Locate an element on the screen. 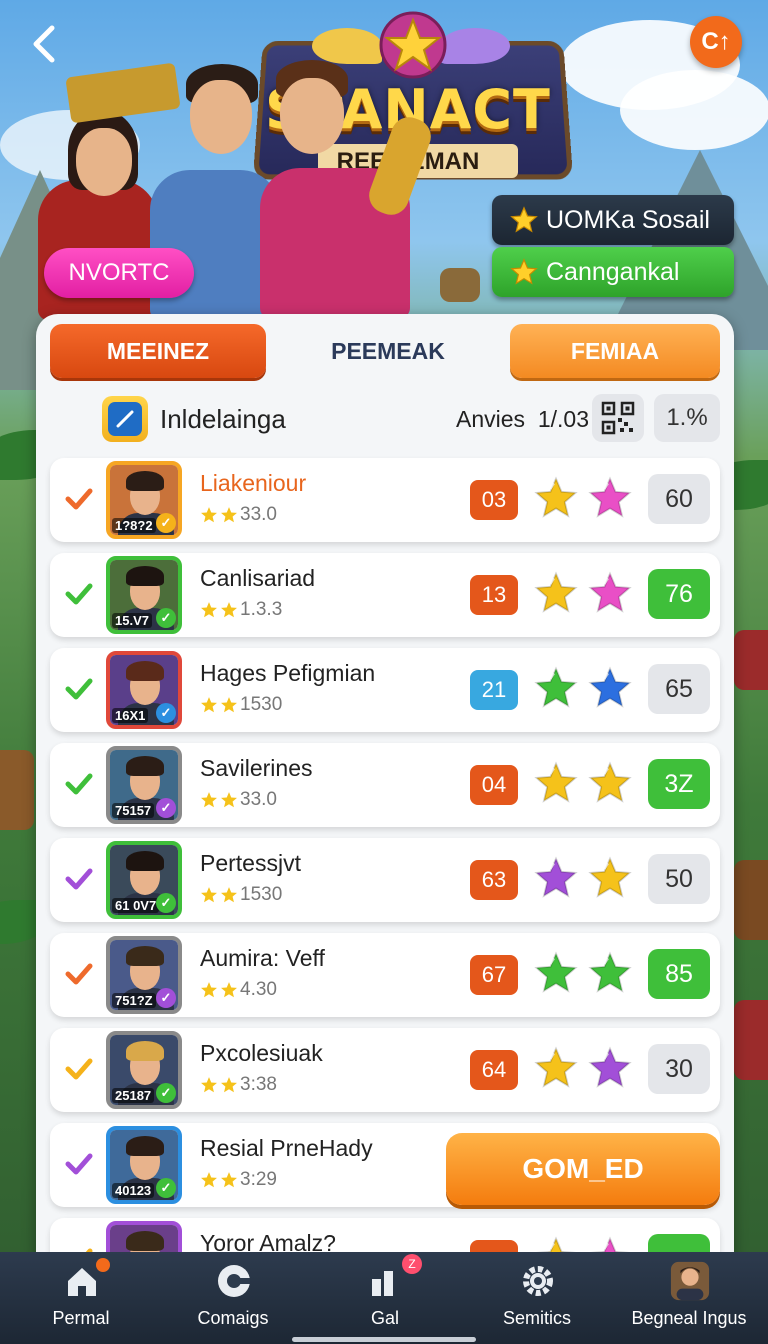  qr-code-button is located at coordinates (618, 418).